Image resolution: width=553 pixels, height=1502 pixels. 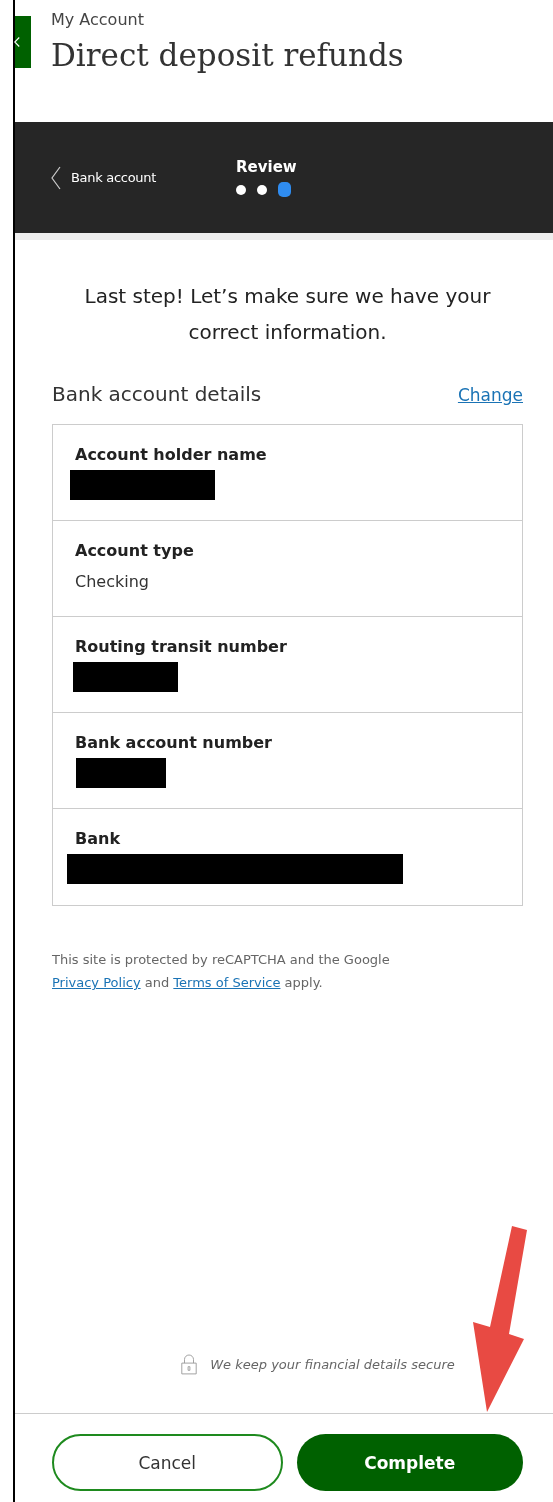 I want to click on field-label: Bank, so click(x=98, y=838).